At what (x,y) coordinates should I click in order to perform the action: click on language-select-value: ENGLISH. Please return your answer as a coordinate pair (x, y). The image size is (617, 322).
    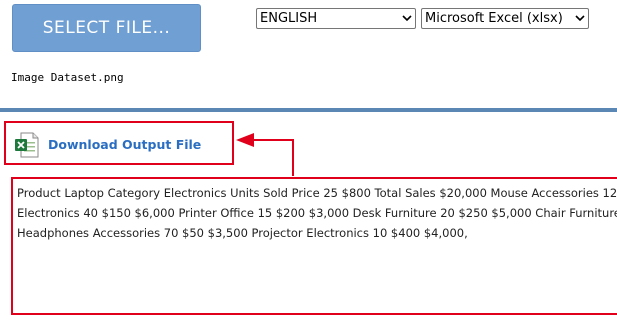
    Looking at the image, I should click on (289, 18).